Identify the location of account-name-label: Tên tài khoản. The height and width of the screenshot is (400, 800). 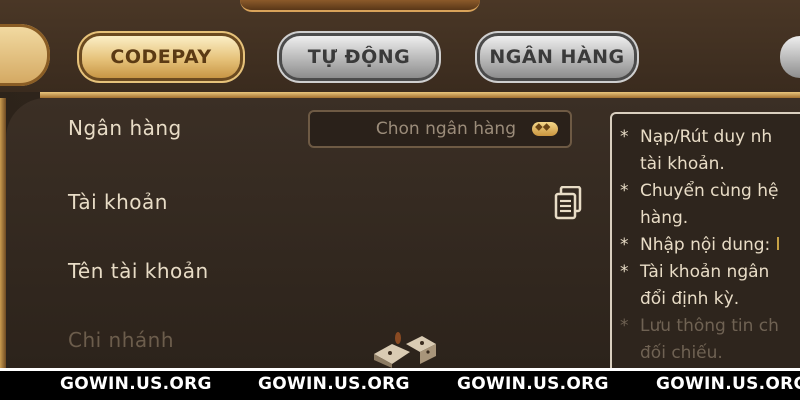
(138, 271).